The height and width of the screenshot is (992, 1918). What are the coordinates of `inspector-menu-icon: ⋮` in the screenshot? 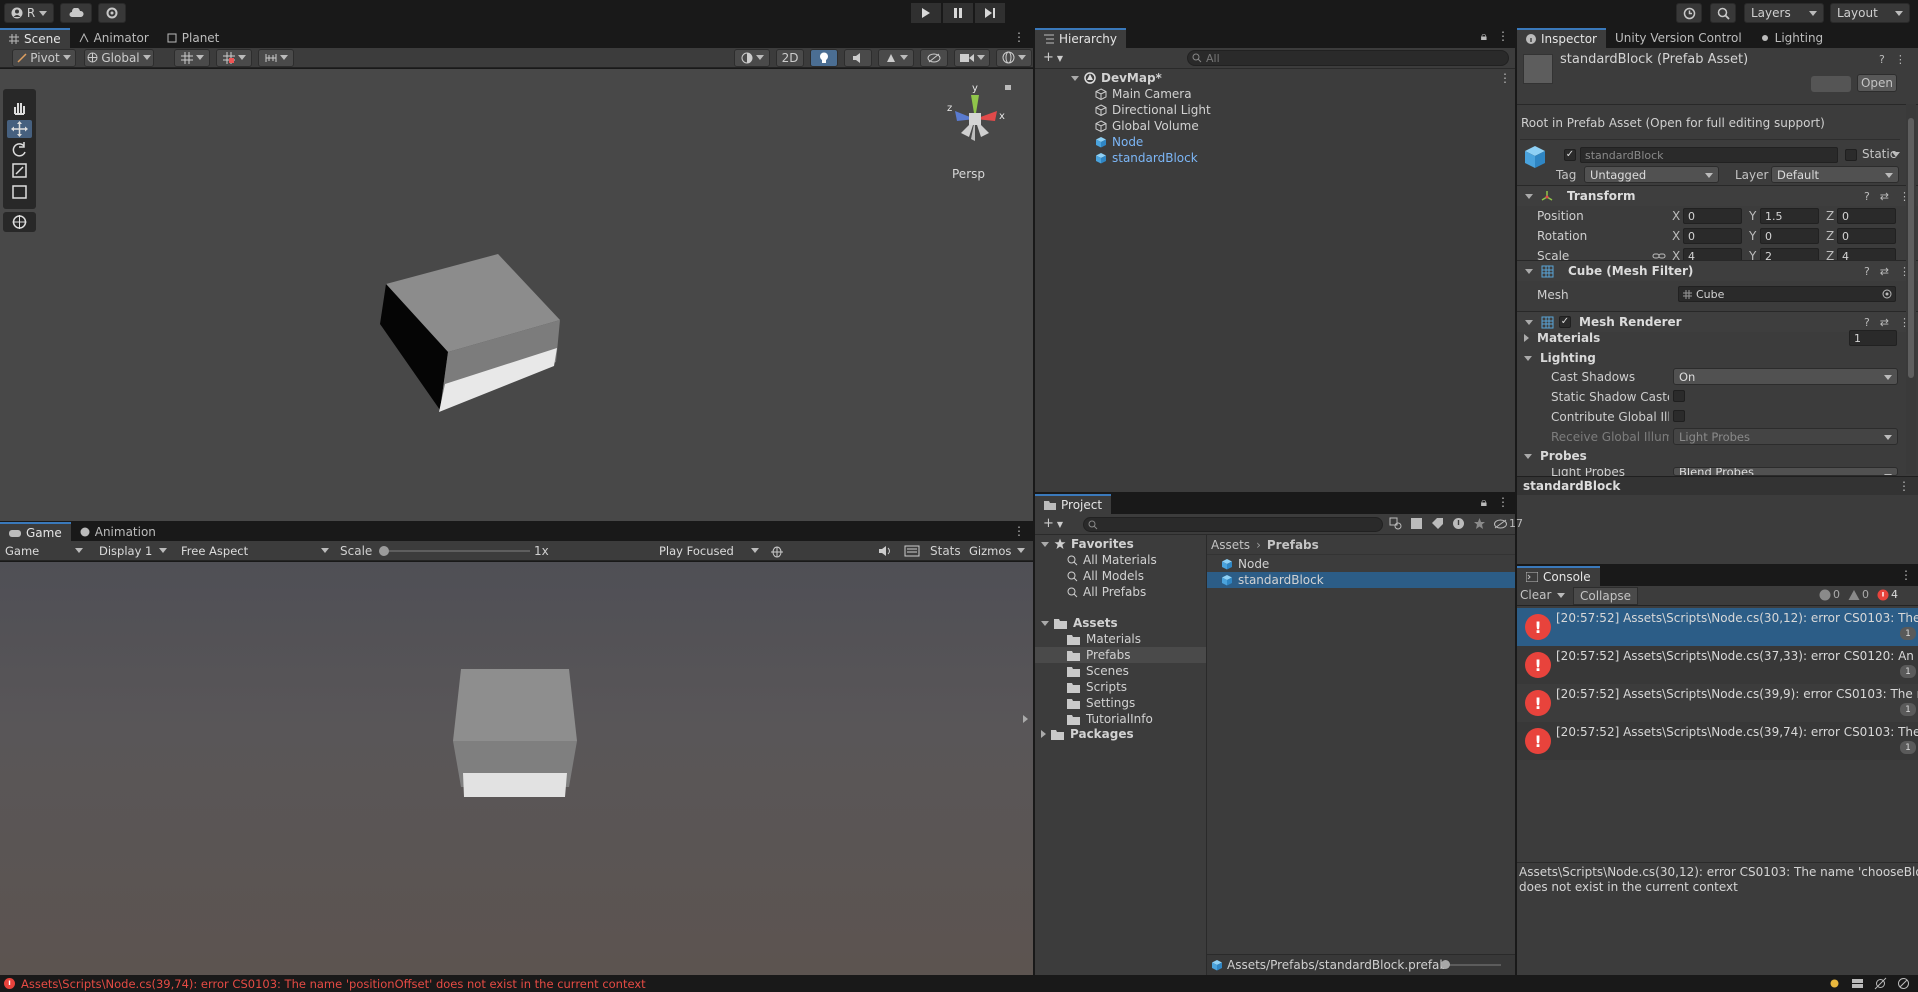 It's located at (1900, 59).